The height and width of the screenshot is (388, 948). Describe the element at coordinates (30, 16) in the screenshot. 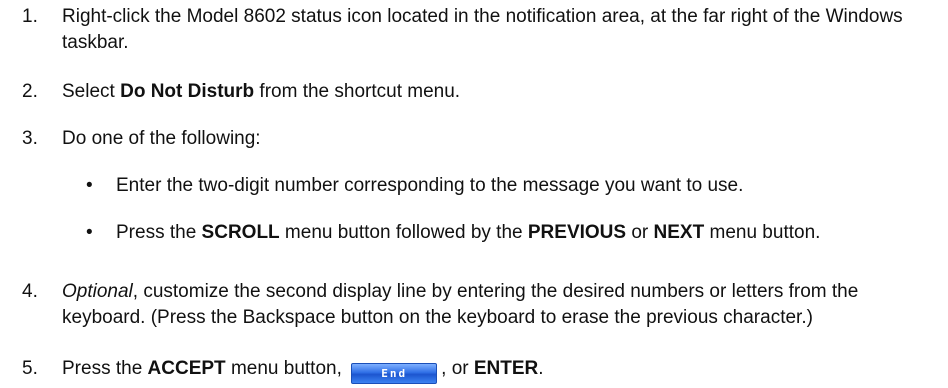

I see `step-number: 1.` at that location.